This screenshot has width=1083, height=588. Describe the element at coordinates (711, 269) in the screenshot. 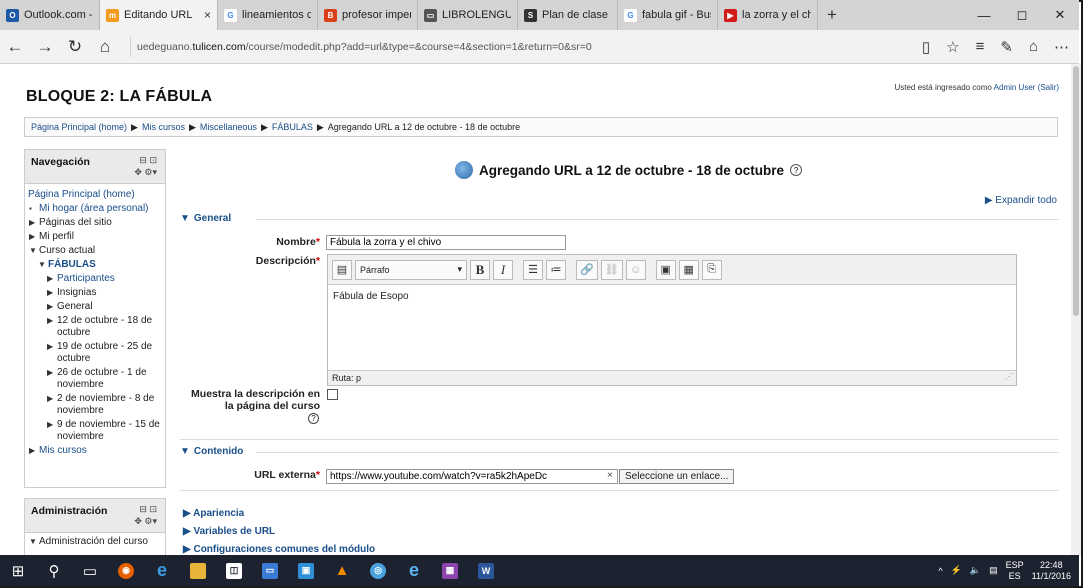

I see `manage-files-icon: ⎘` at that location.